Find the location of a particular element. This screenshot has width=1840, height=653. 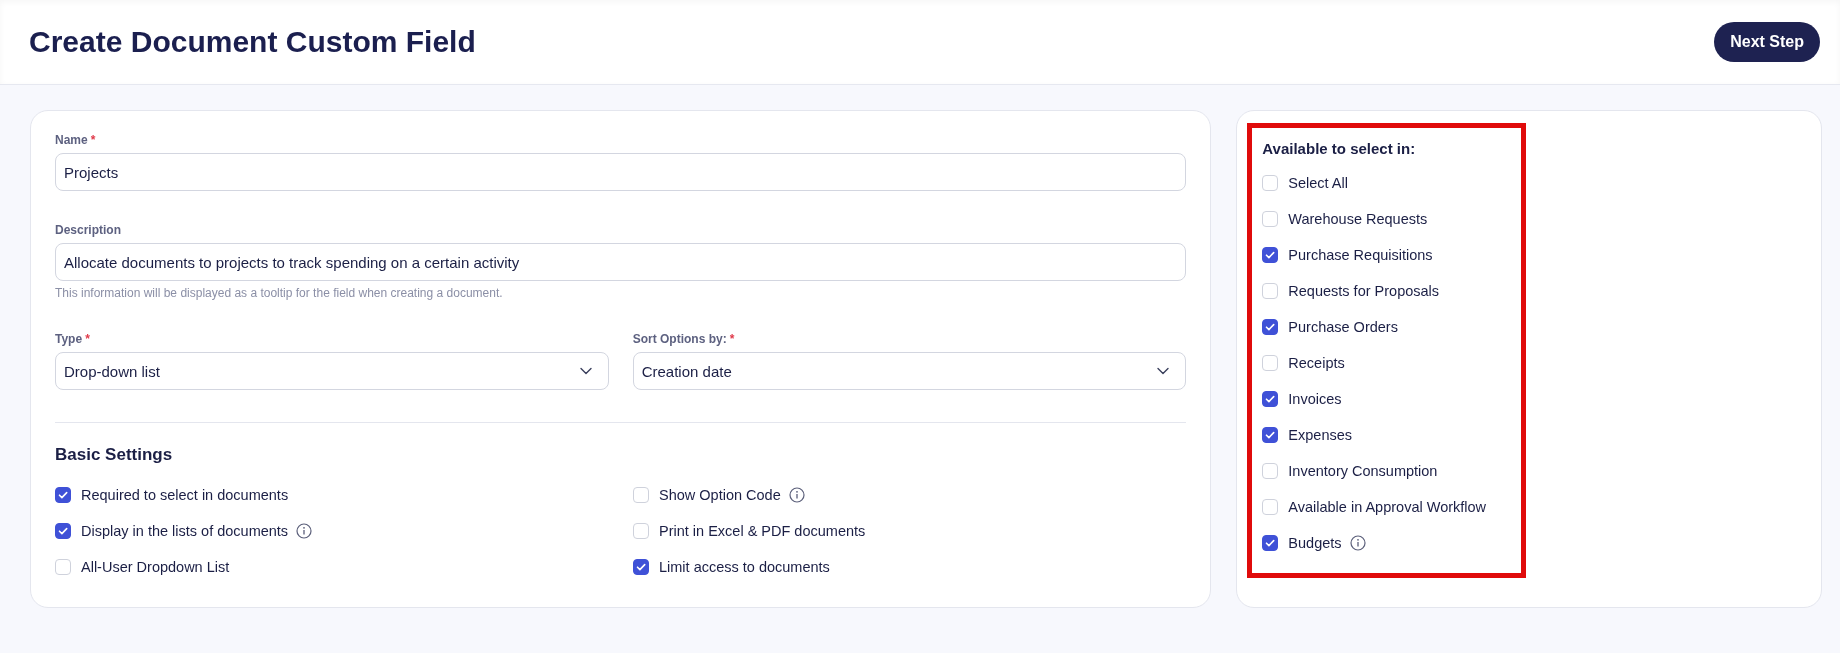

section-title: Basic Settings is located at coordinates (114, 455).